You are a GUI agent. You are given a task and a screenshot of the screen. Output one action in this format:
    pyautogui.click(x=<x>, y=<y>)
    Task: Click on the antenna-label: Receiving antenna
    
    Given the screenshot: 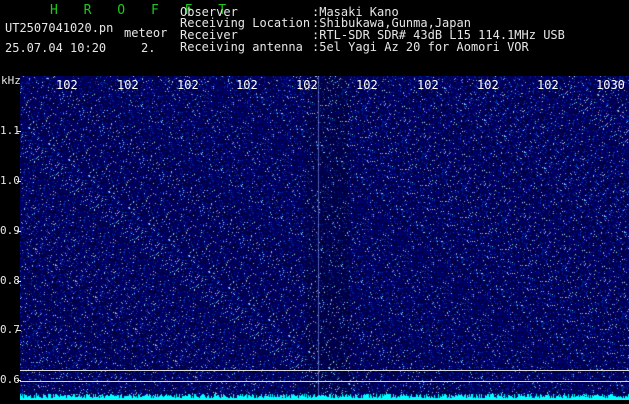 What is the action you would take?
    pyautogui.click(x=241, y=47)
    